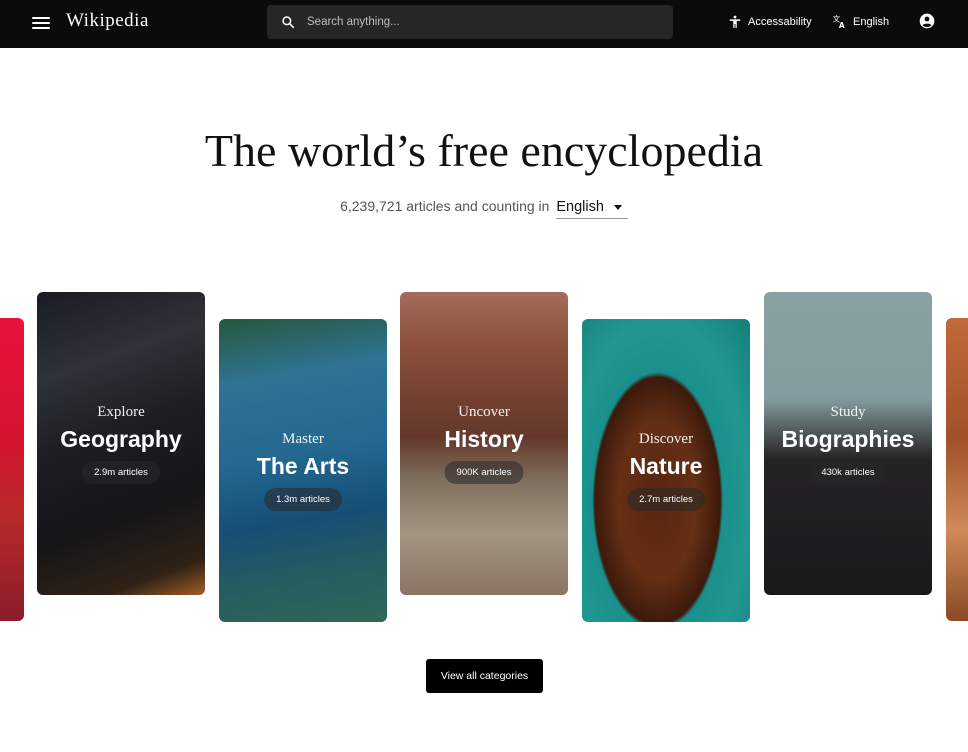 This screenshot has width=968, height=752. I want to click on language-button: 文 A English, so click(860, 21).